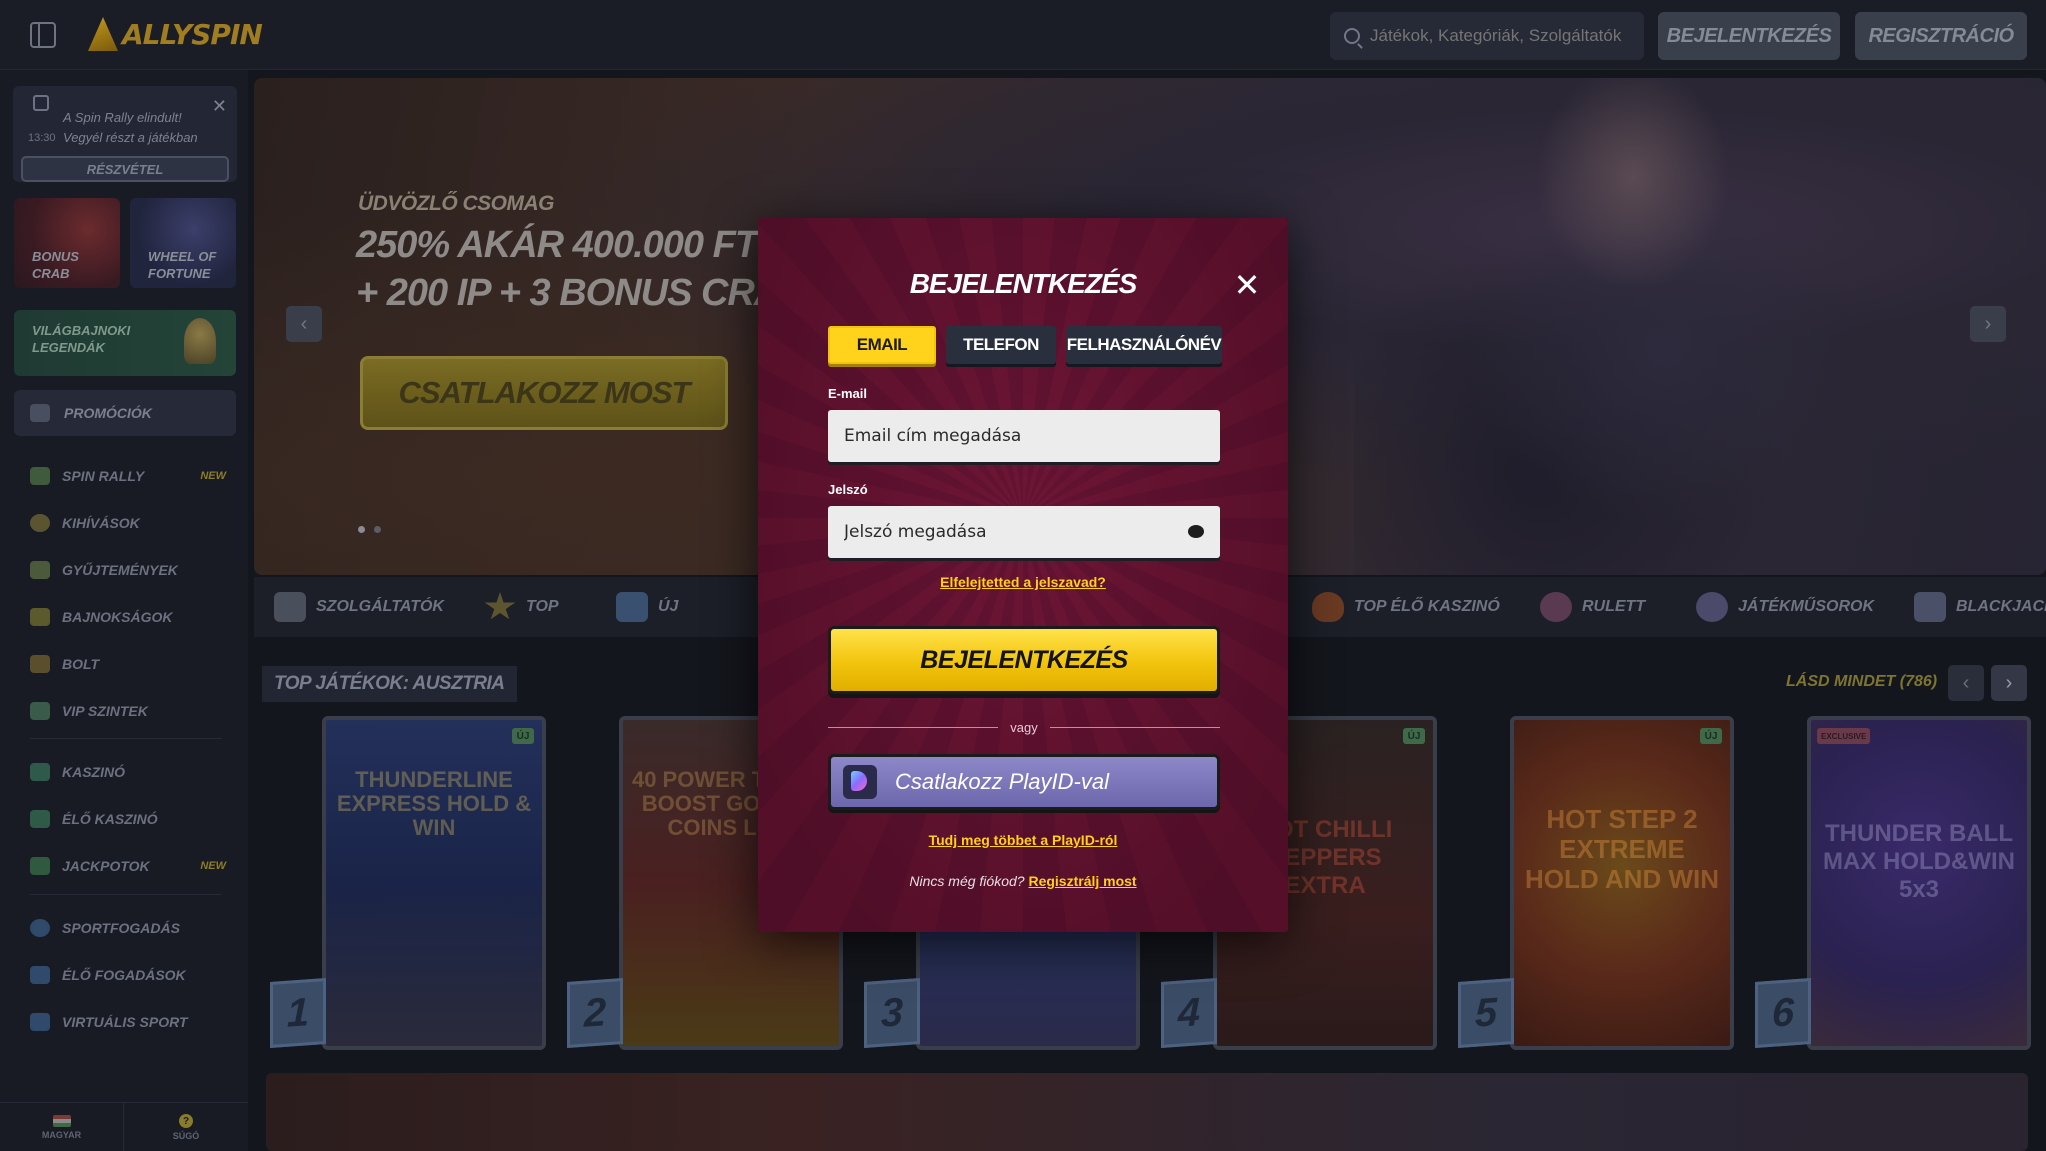 Image resolution: width=2046 pixels, height=1151 pixels. What do you see at coordinates (848, 489) in the screenshot?
I see `password-label: Jelszó` at bounding box center [848, 489].